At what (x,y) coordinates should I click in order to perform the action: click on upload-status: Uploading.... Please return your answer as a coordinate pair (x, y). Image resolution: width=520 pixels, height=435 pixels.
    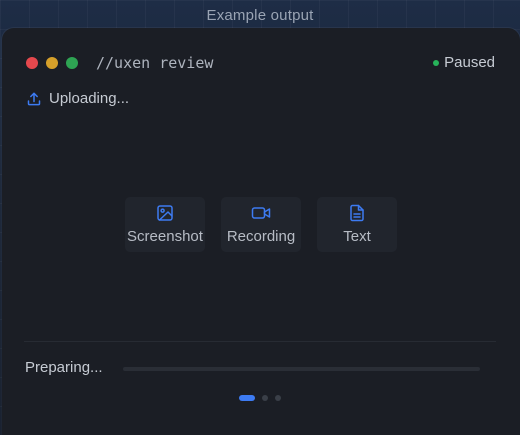
    Looking at the image, I should click on (77, 98).